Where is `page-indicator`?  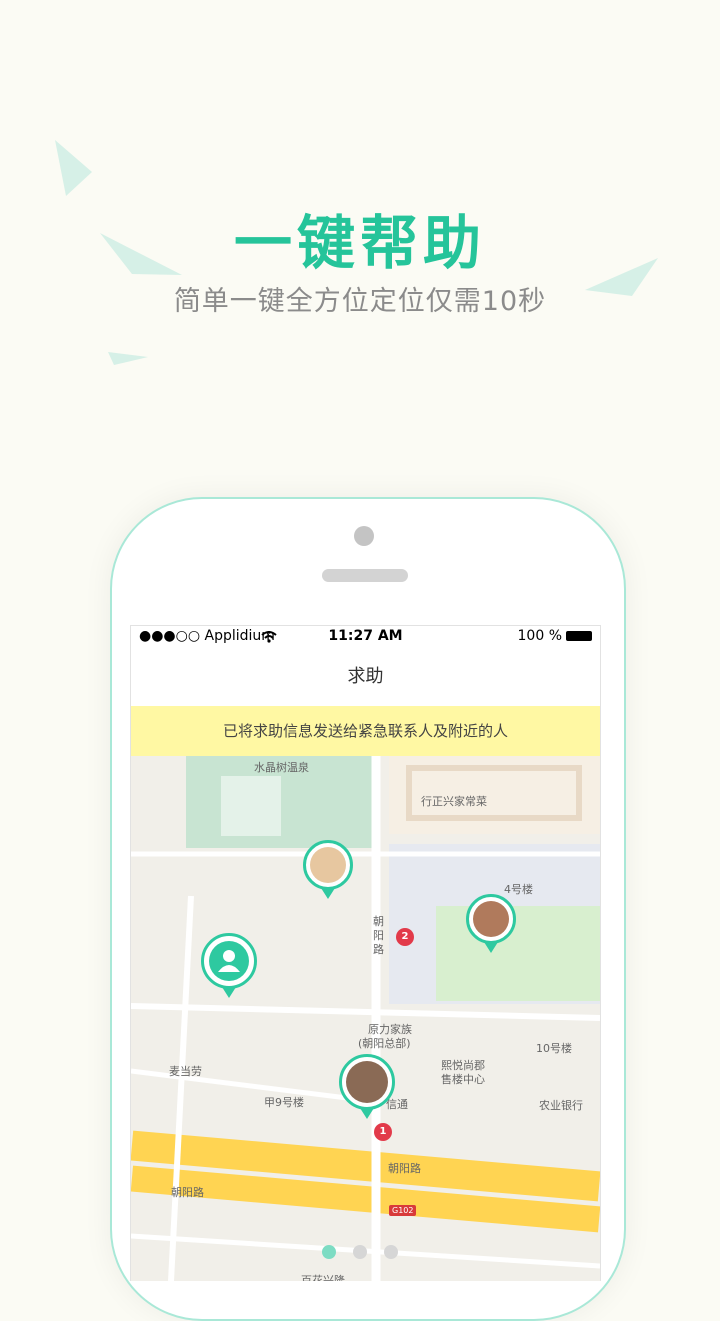
page-indicator is located at coordinates (360, 1253).